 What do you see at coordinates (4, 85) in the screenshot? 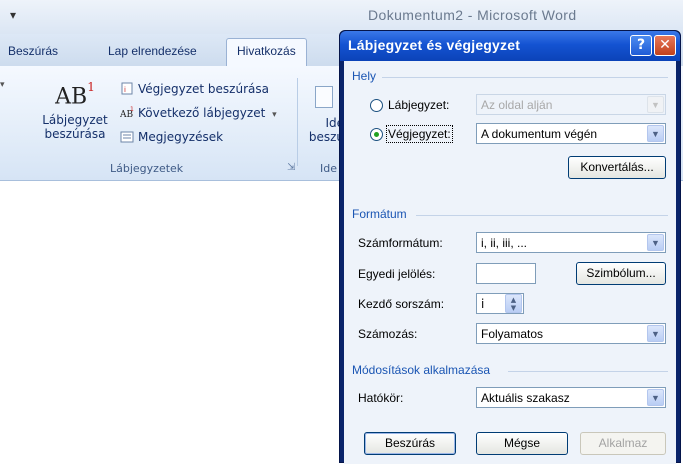
I see `ribbon-scroll-arrow-icon: ▾` at bounding box center [4, 85].